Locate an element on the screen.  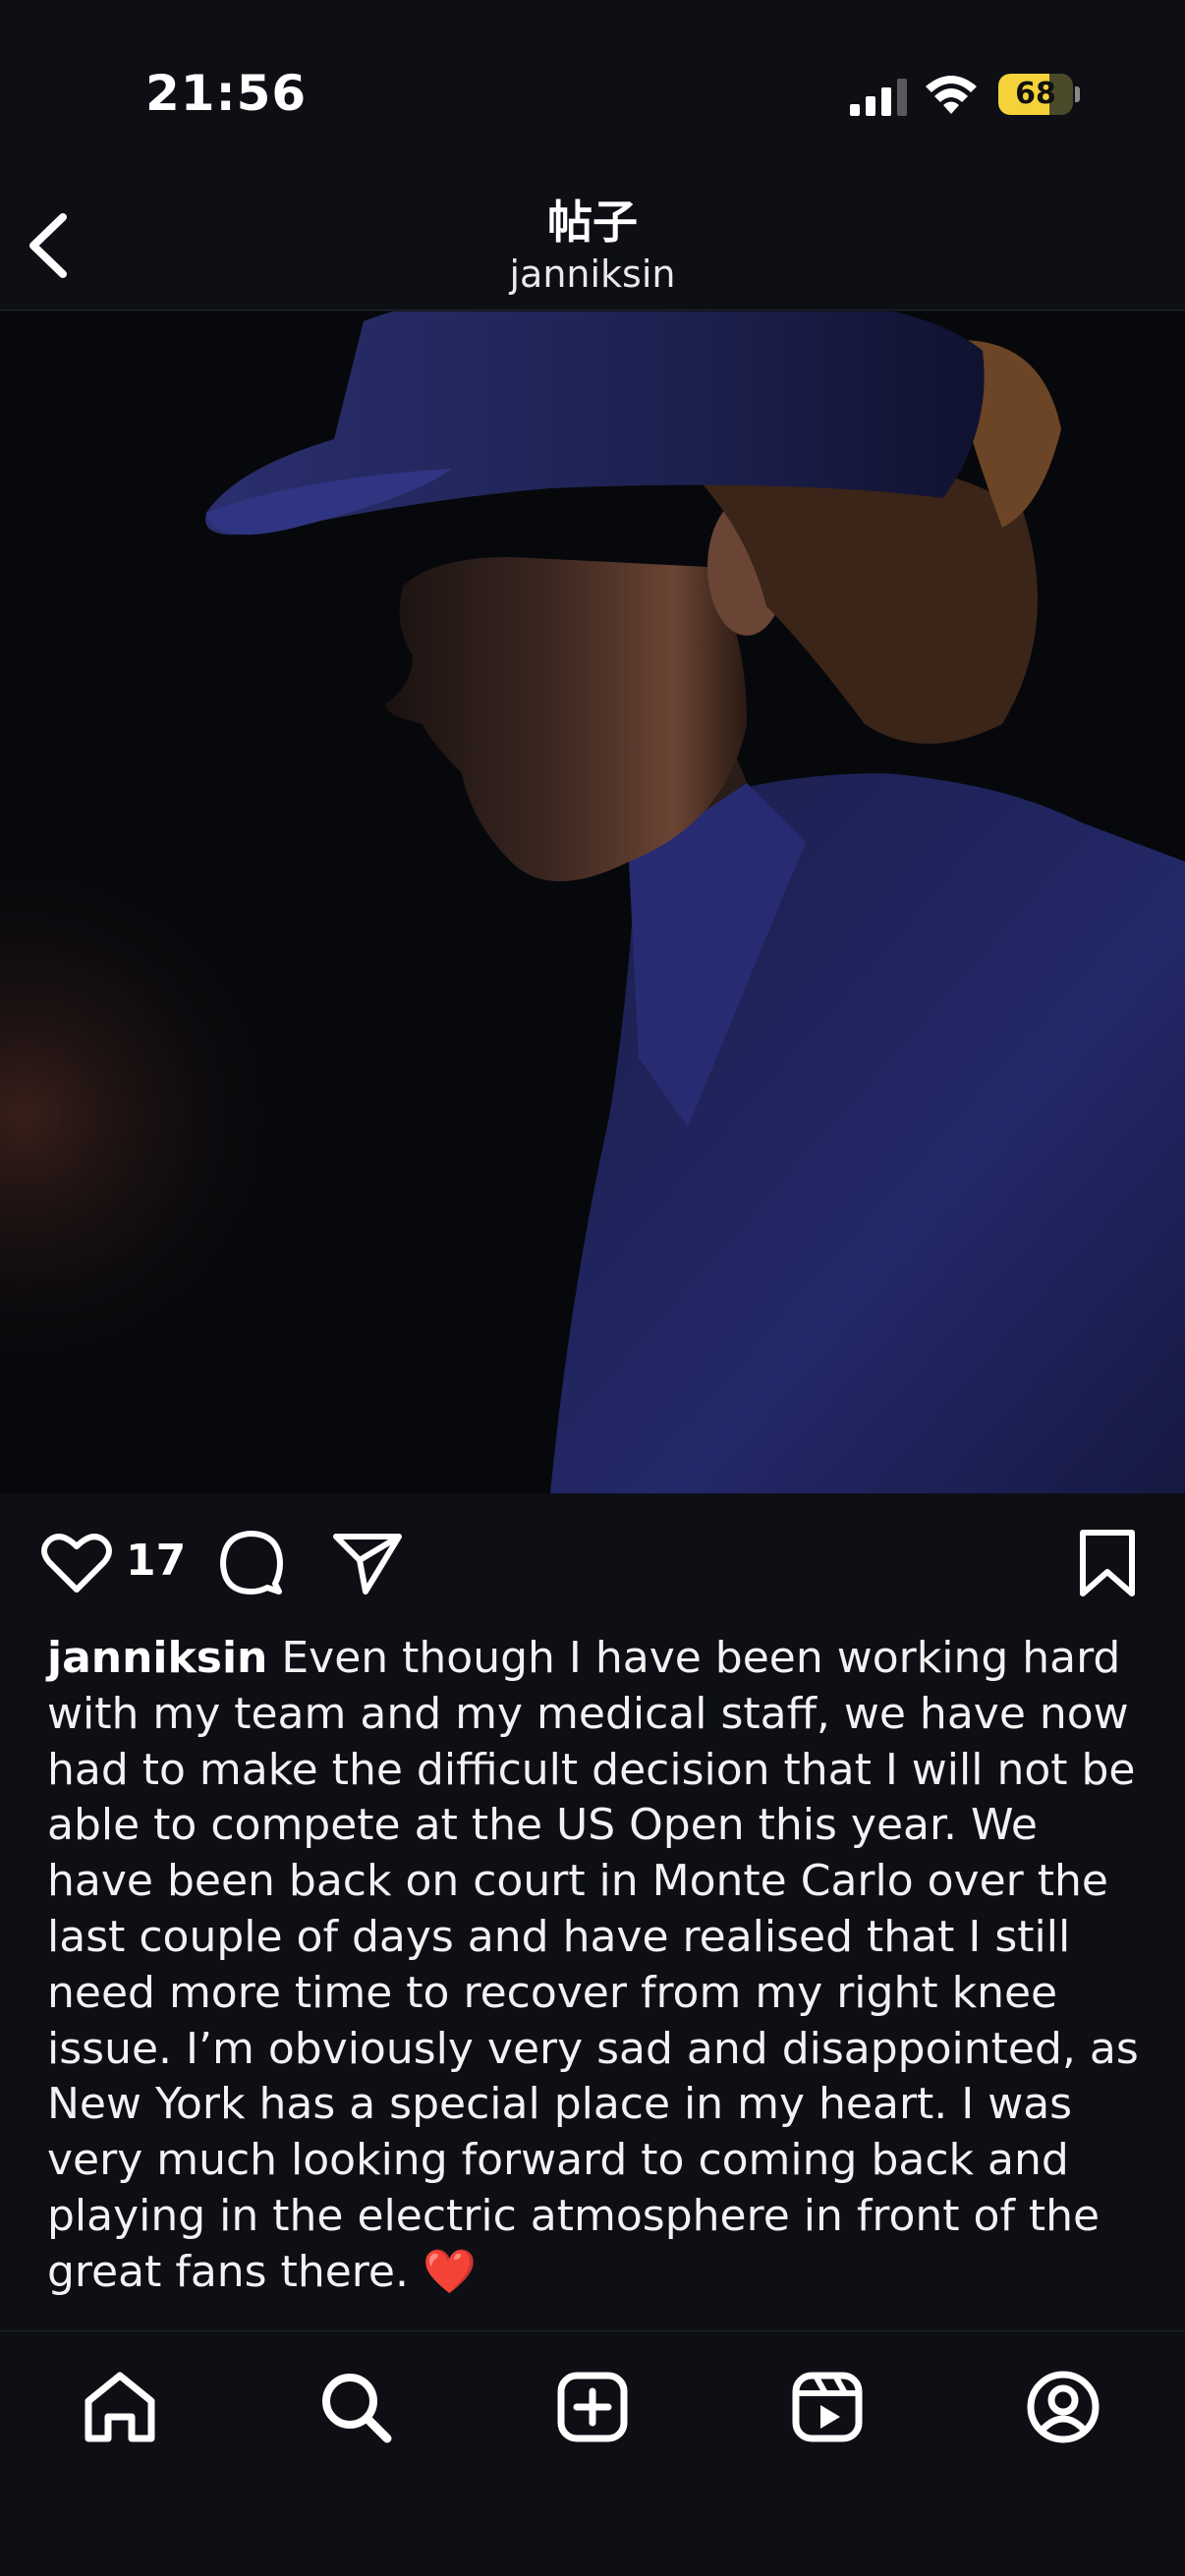
home-icon is located at coordinates (120, 2407).